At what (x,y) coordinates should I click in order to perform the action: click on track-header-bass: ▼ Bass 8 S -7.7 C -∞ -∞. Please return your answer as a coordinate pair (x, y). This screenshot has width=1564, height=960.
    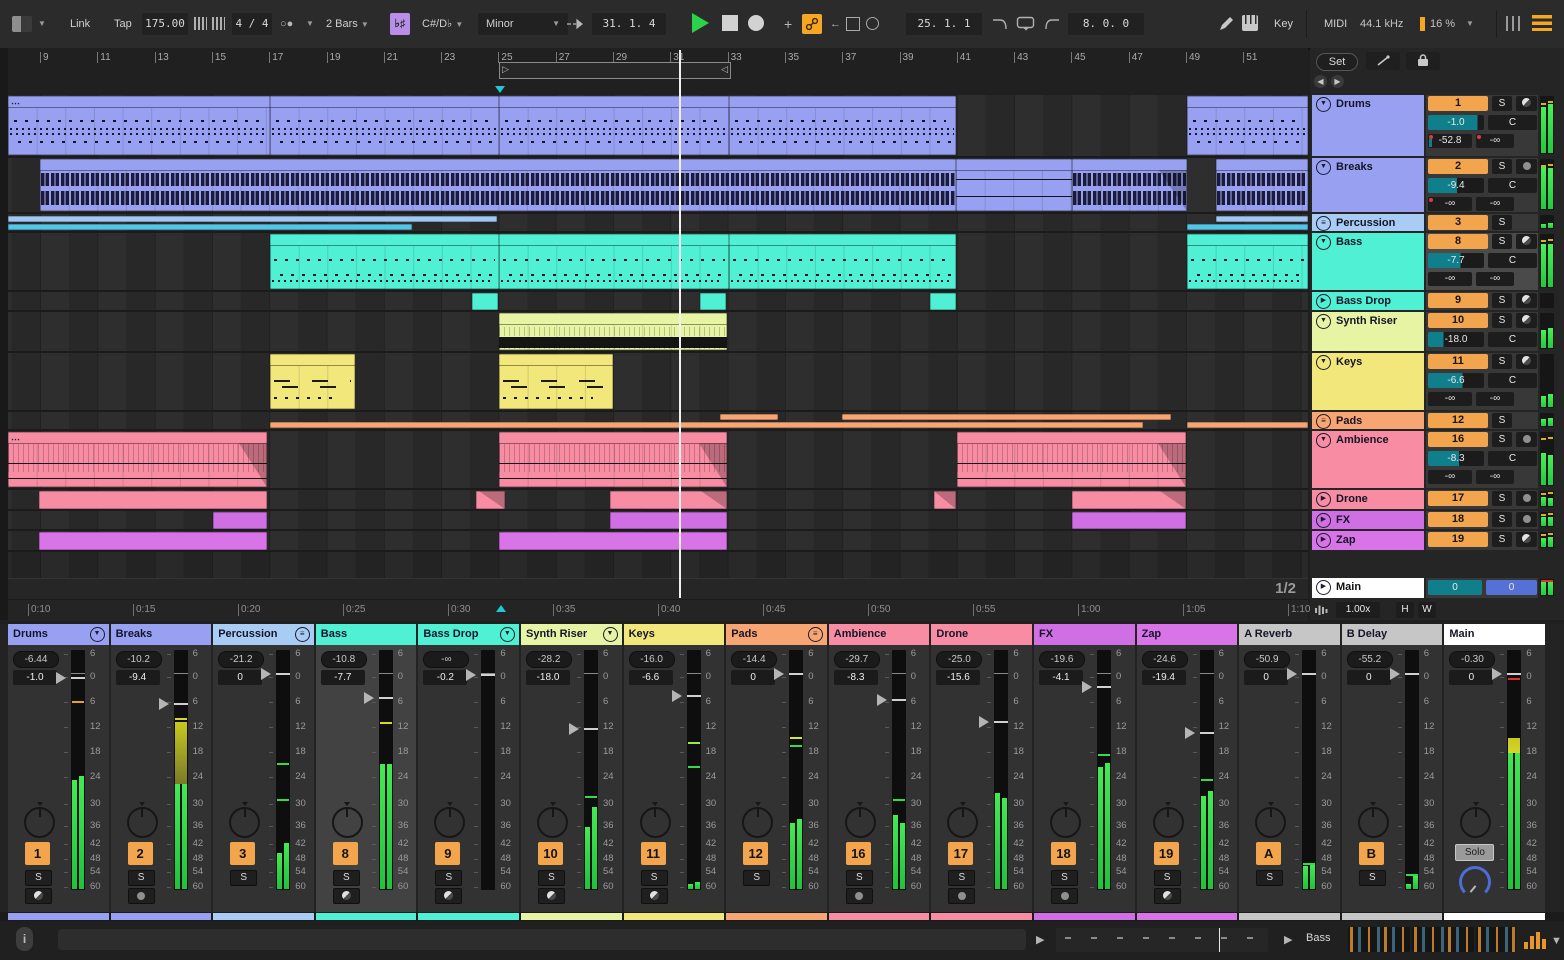
    Looking at the image, I should click on (1437, 261).